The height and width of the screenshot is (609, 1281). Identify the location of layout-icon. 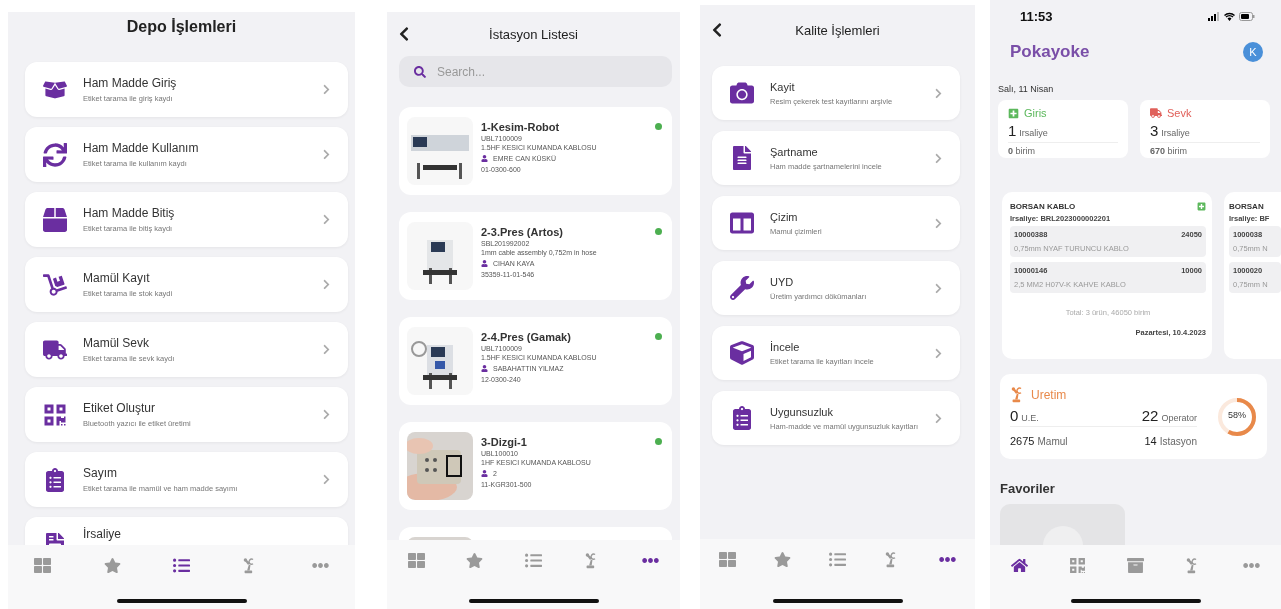
(742, 223).